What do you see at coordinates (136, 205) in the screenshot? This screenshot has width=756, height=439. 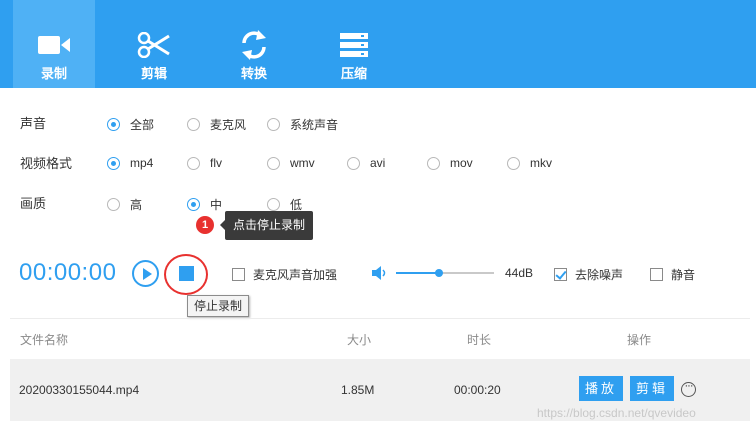 I see `radio-label: 高` at bounding box center [136, 205].